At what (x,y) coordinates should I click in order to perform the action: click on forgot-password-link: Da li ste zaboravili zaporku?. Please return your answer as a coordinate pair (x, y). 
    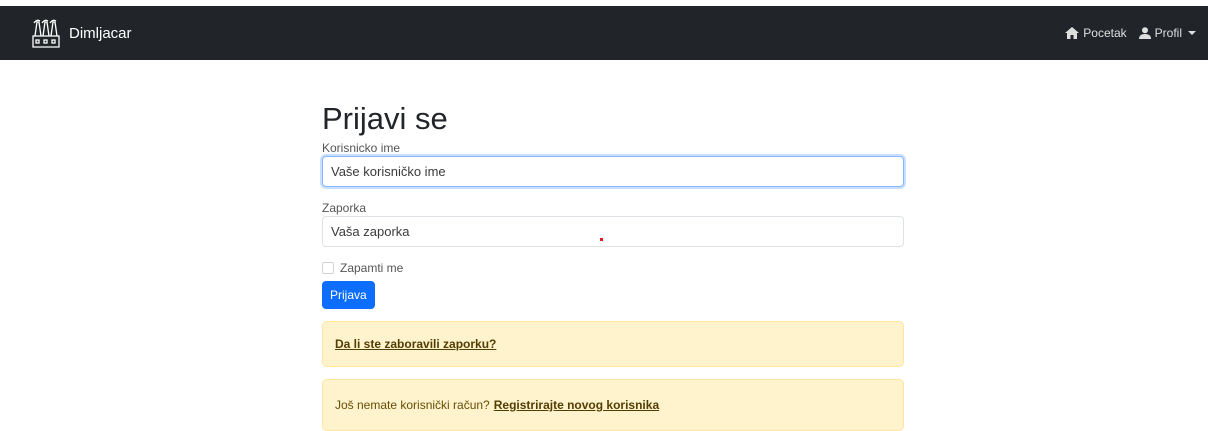
    Looking at the image, I should click on (415, 344).